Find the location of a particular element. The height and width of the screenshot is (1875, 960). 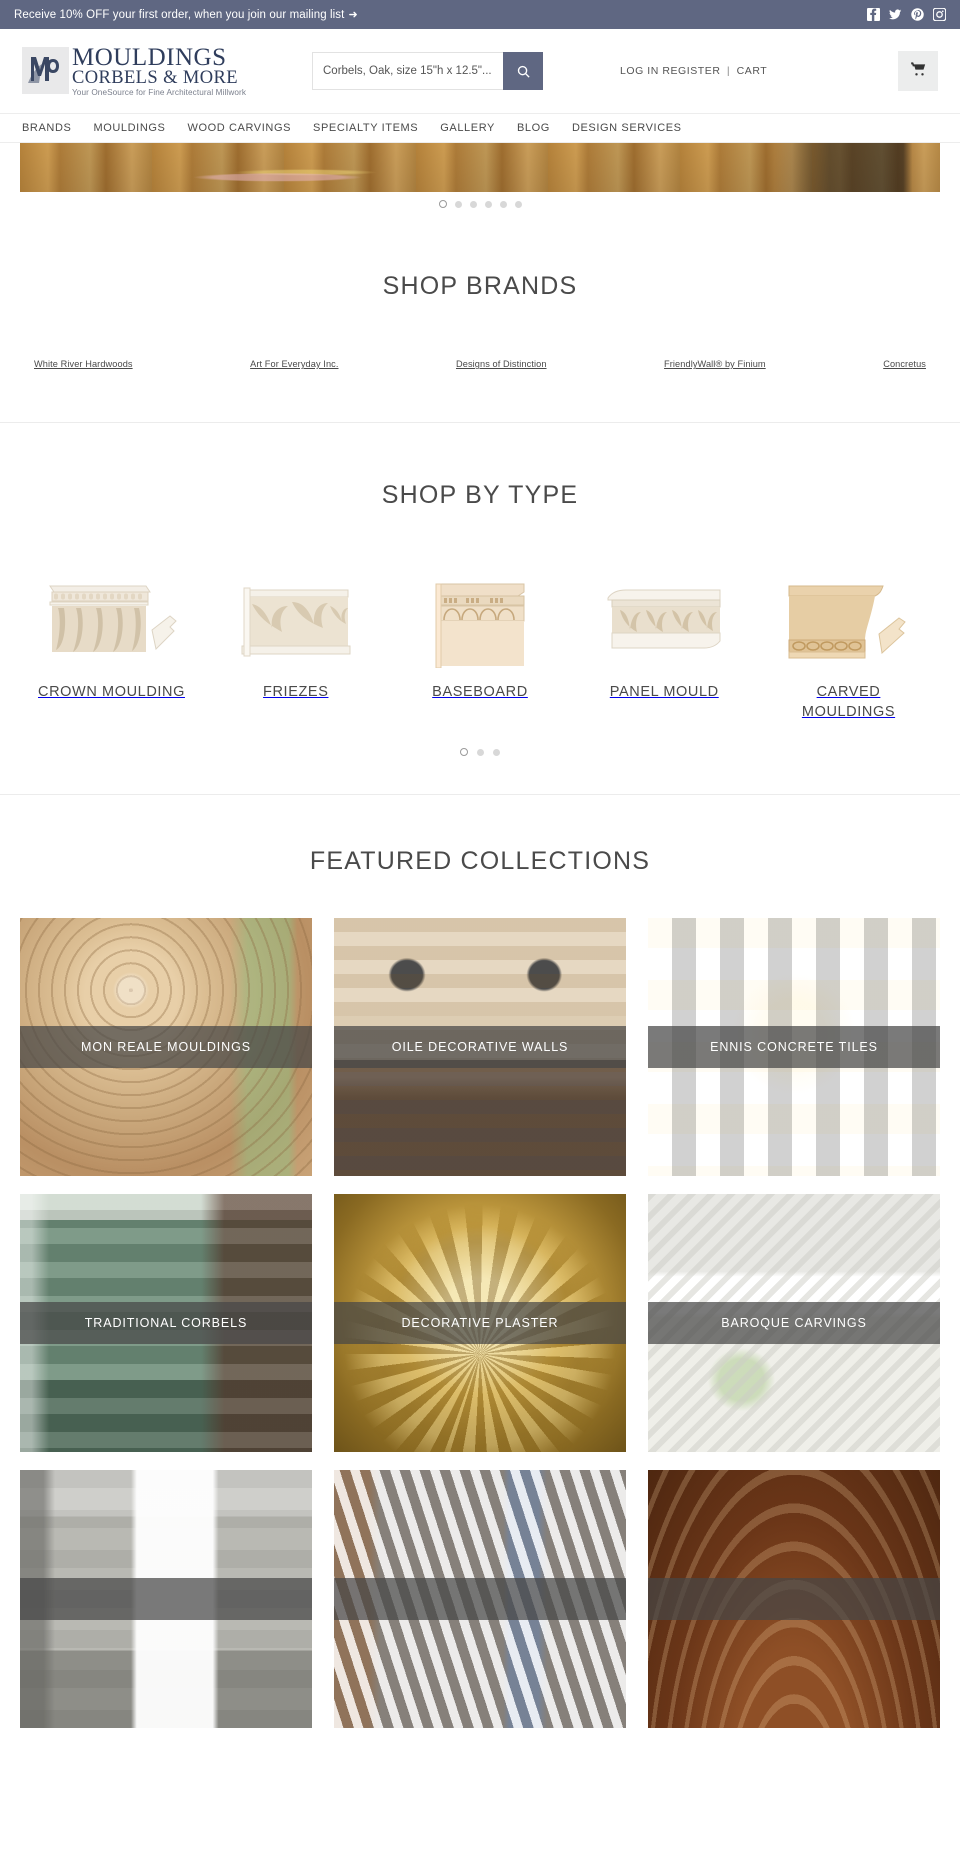

arrow-right-icon: ➜ is located at coordinates (353, 15).